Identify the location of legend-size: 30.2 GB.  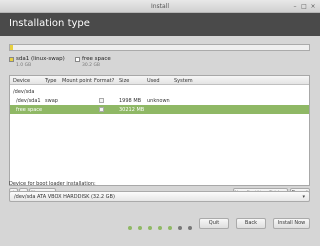
(91, 65).